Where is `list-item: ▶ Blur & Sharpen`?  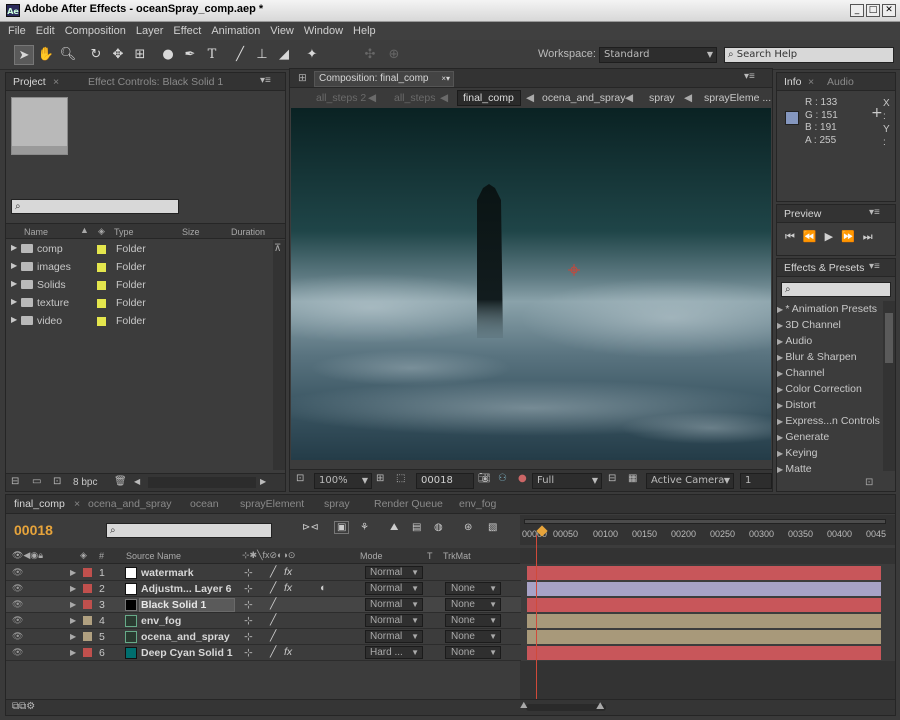 list-item: ▶ Blur & Sharpen is located at coordinates (817, 357).